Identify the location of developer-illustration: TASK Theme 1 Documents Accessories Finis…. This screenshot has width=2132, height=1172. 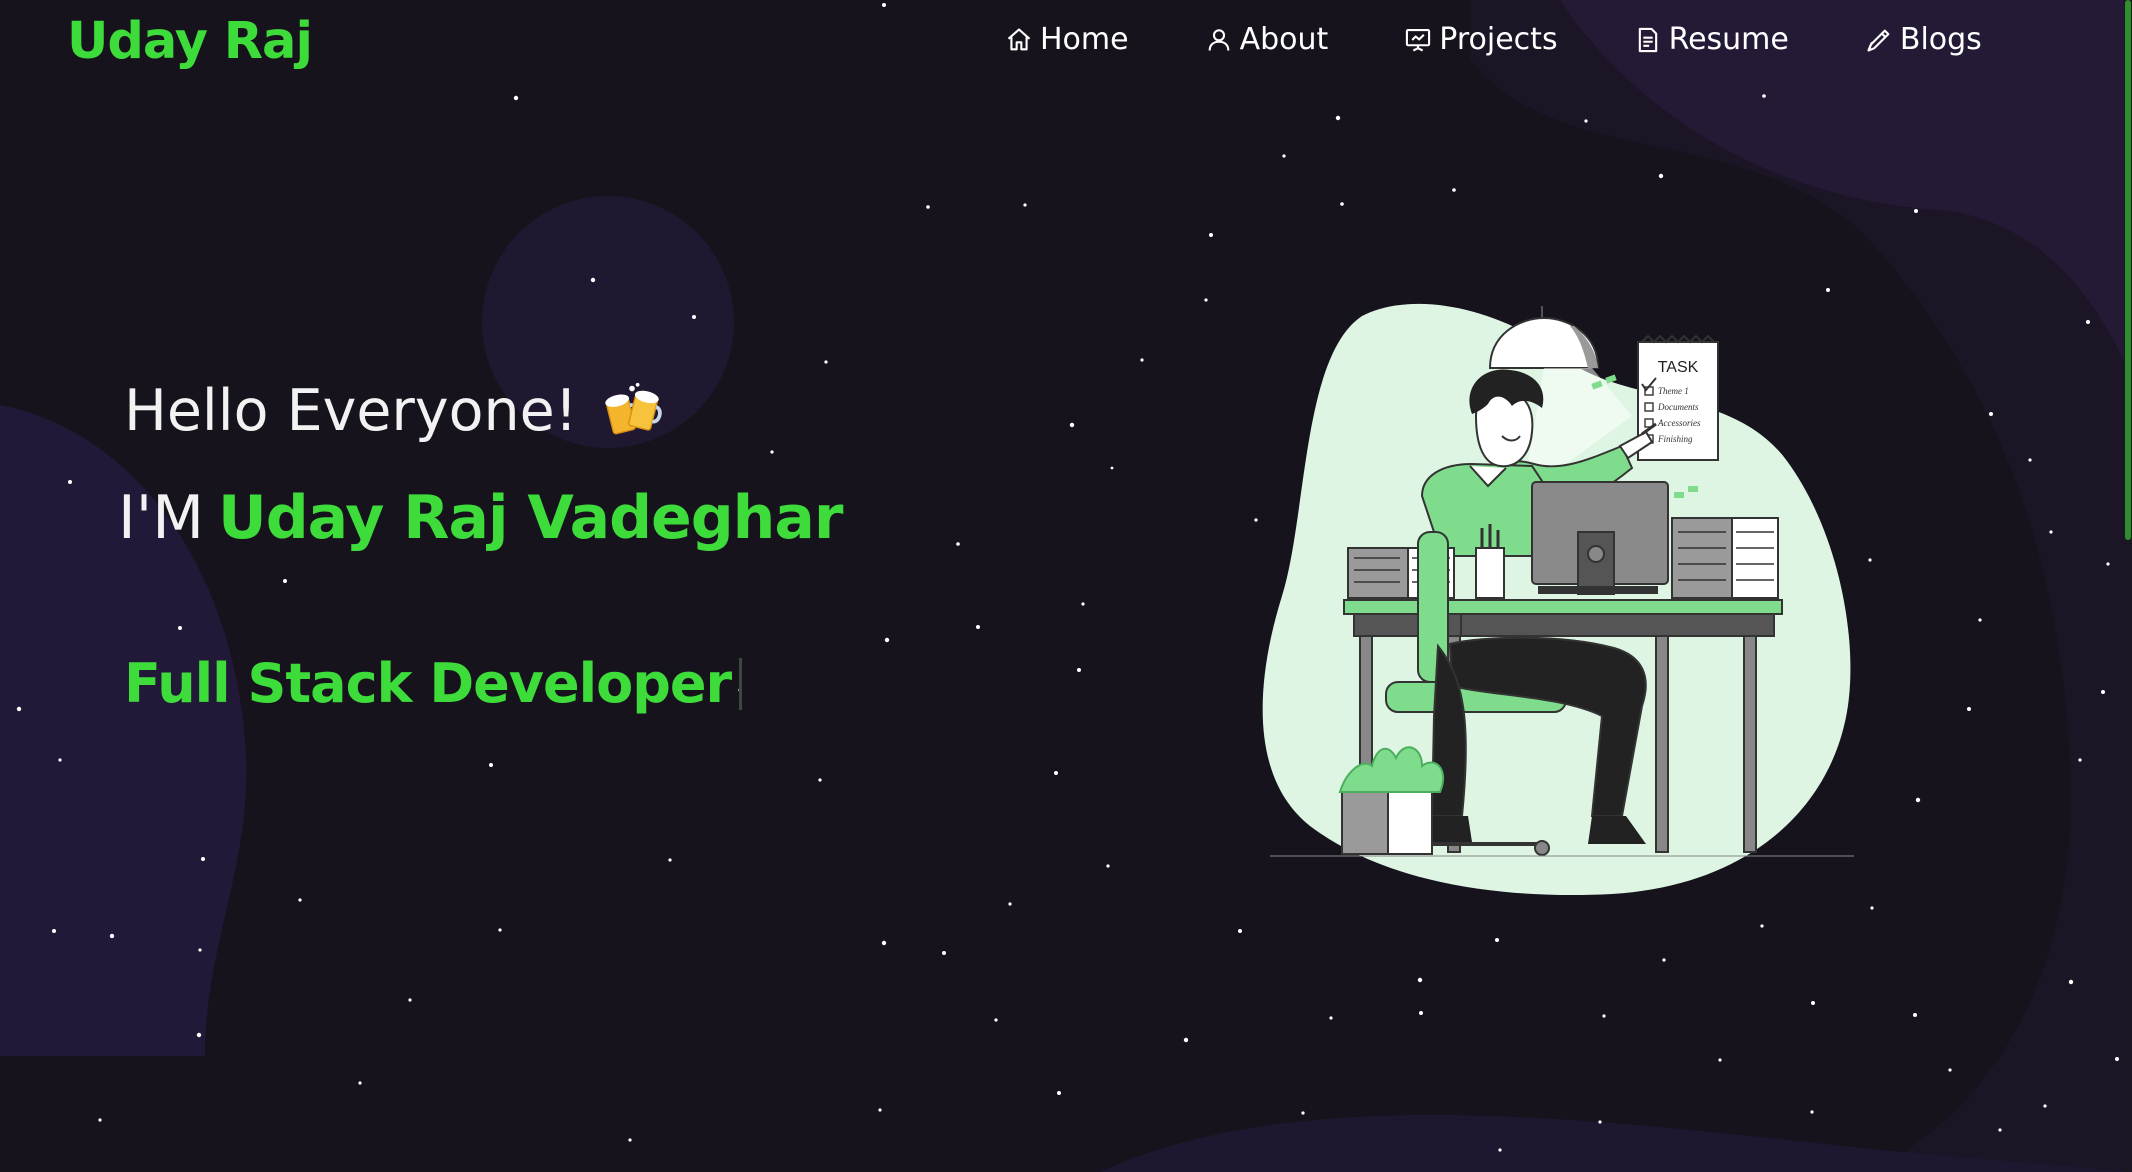
(1558, 599).